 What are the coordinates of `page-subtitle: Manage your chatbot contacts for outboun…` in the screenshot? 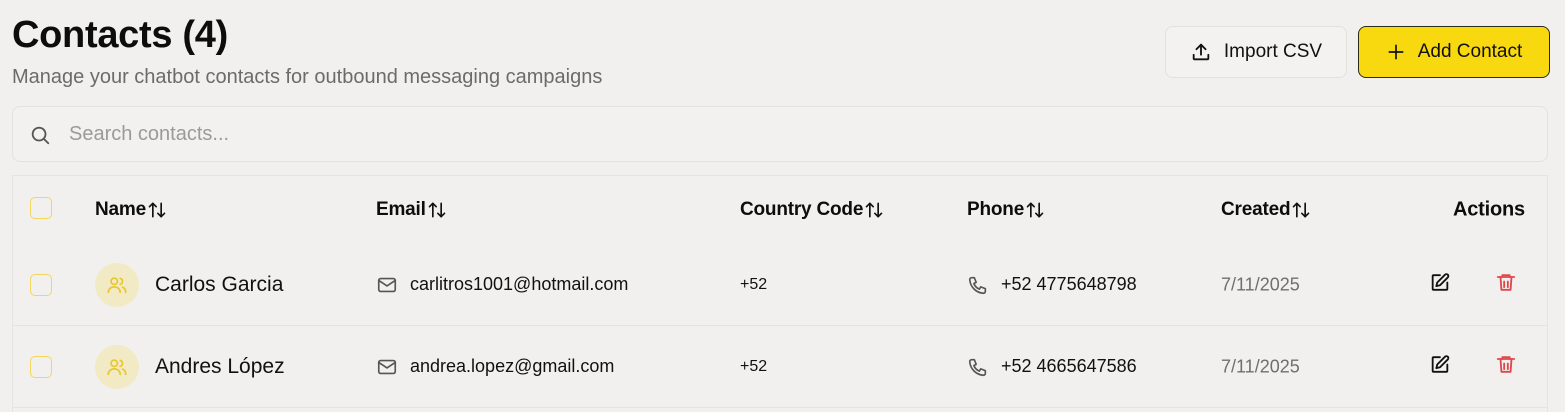 It's located at (307, 77).